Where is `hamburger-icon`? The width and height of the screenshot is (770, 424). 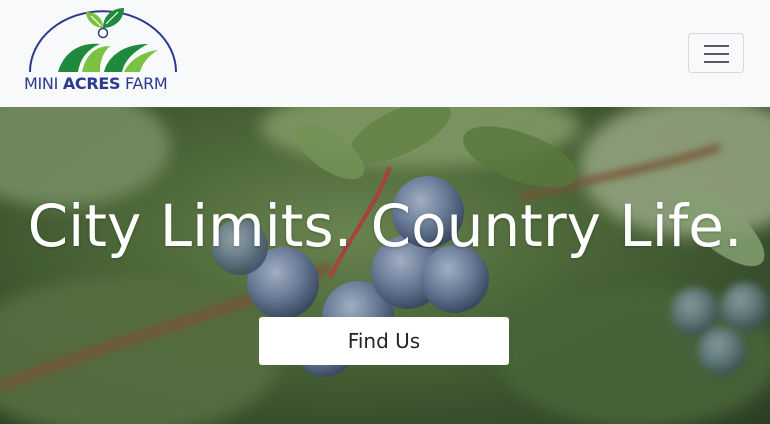 hamburger-icon is located at coordinates (716, 46).